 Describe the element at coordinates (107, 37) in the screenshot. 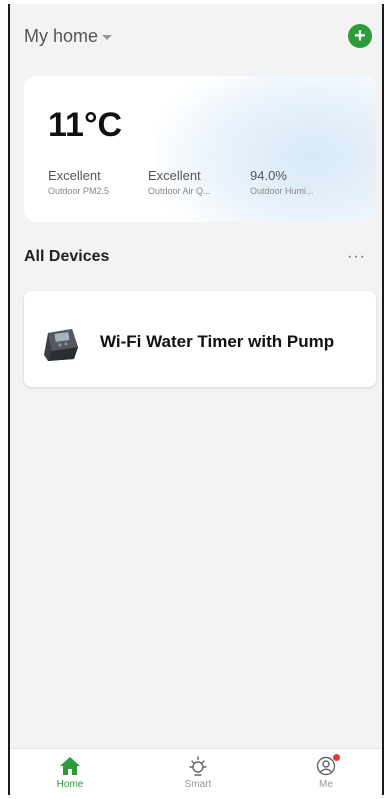

I see `caret-down-icon` at that location.